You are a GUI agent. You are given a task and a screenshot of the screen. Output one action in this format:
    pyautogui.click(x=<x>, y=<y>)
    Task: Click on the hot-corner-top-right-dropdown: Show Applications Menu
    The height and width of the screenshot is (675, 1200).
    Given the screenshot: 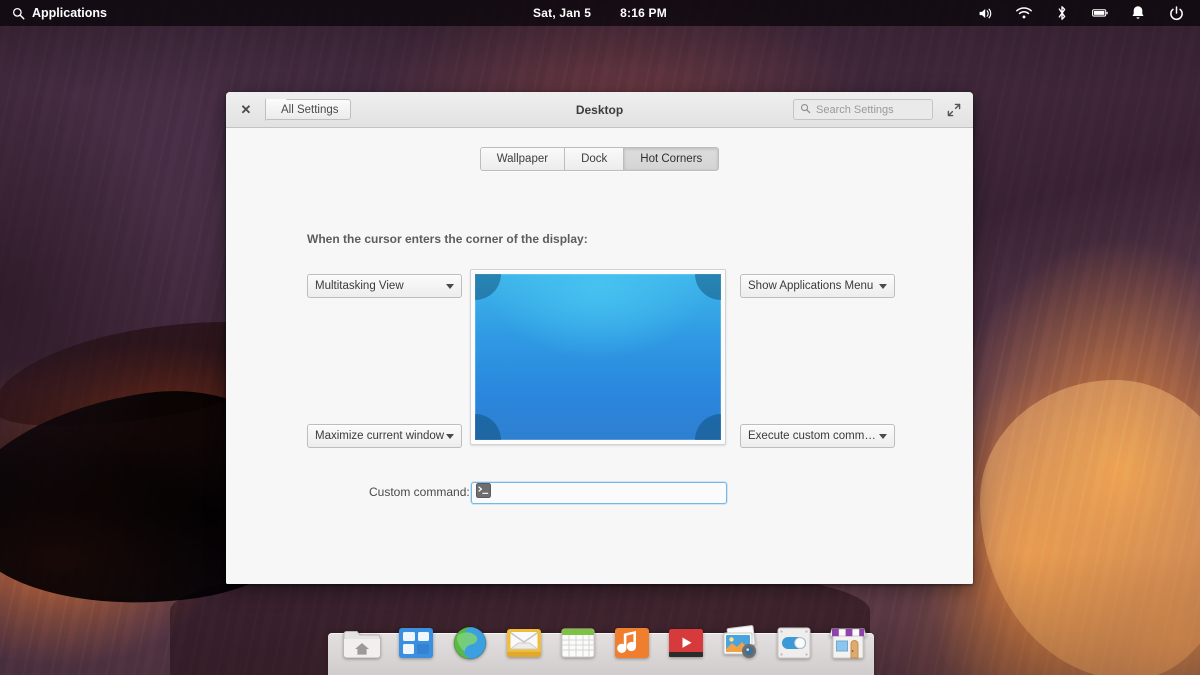 What is the action you would take?
    pyautogui.click(x=817, y=286)
    